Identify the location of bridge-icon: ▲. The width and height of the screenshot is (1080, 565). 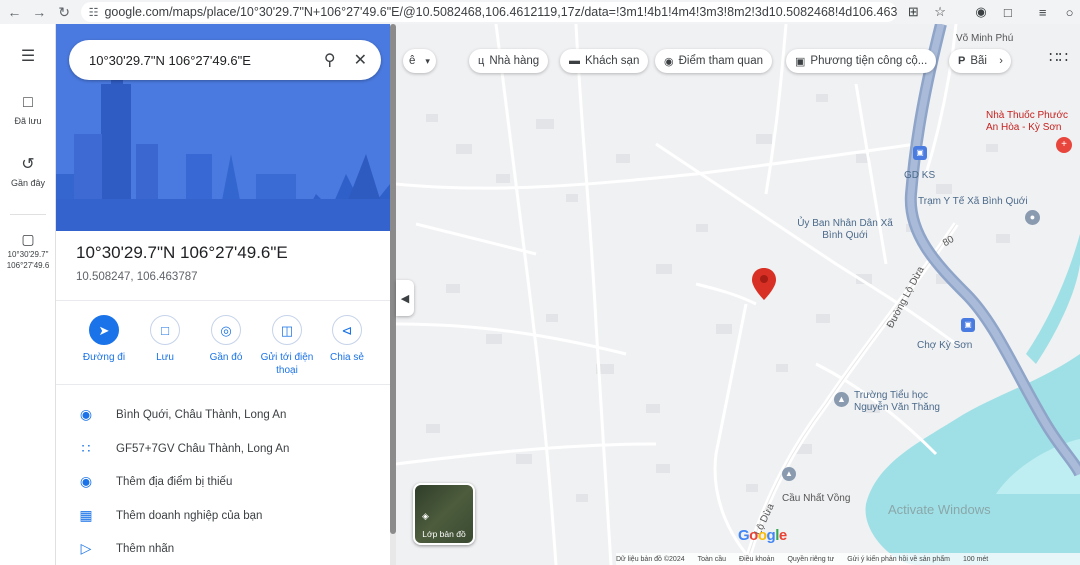
(789, 474).